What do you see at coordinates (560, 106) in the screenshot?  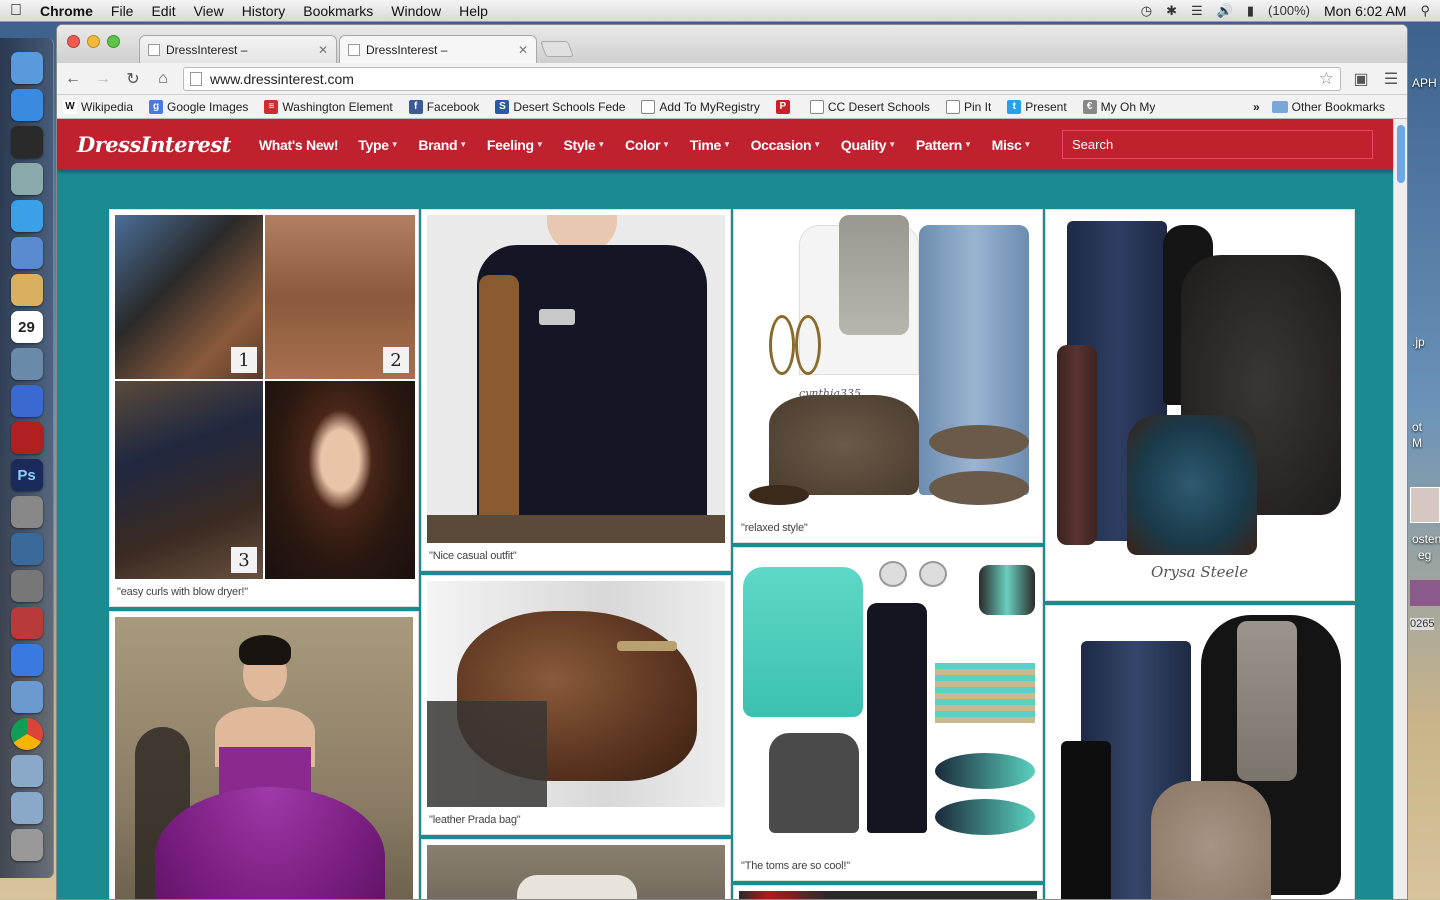 I see `bookmark-desert-schools-feder: S Desert Schools Feder` at bounding box center [560, 106].